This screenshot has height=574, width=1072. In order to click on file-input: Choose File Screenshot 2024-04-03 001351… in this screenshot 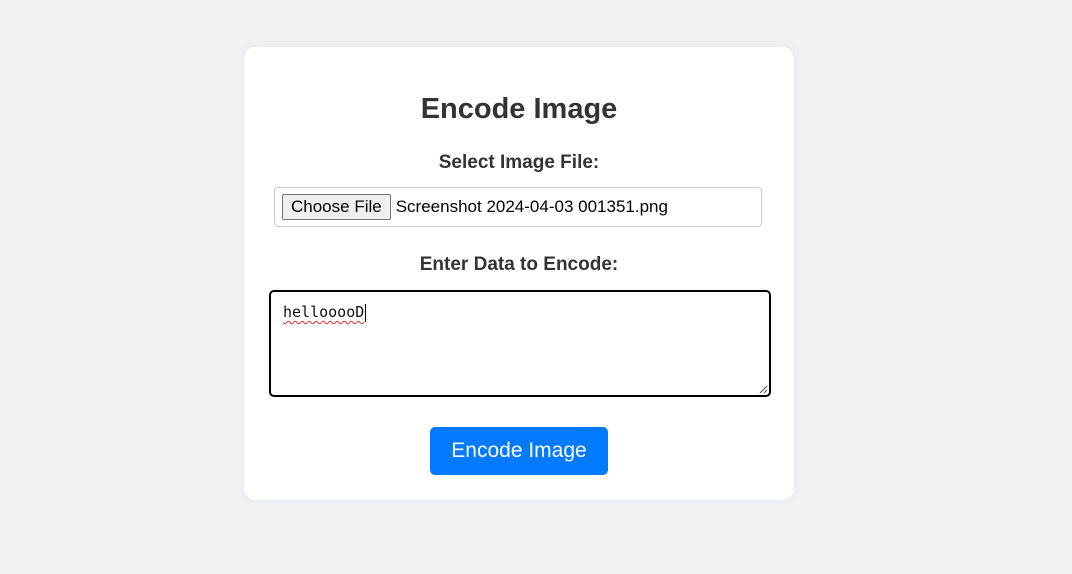, I will do `click(518, 207)`.